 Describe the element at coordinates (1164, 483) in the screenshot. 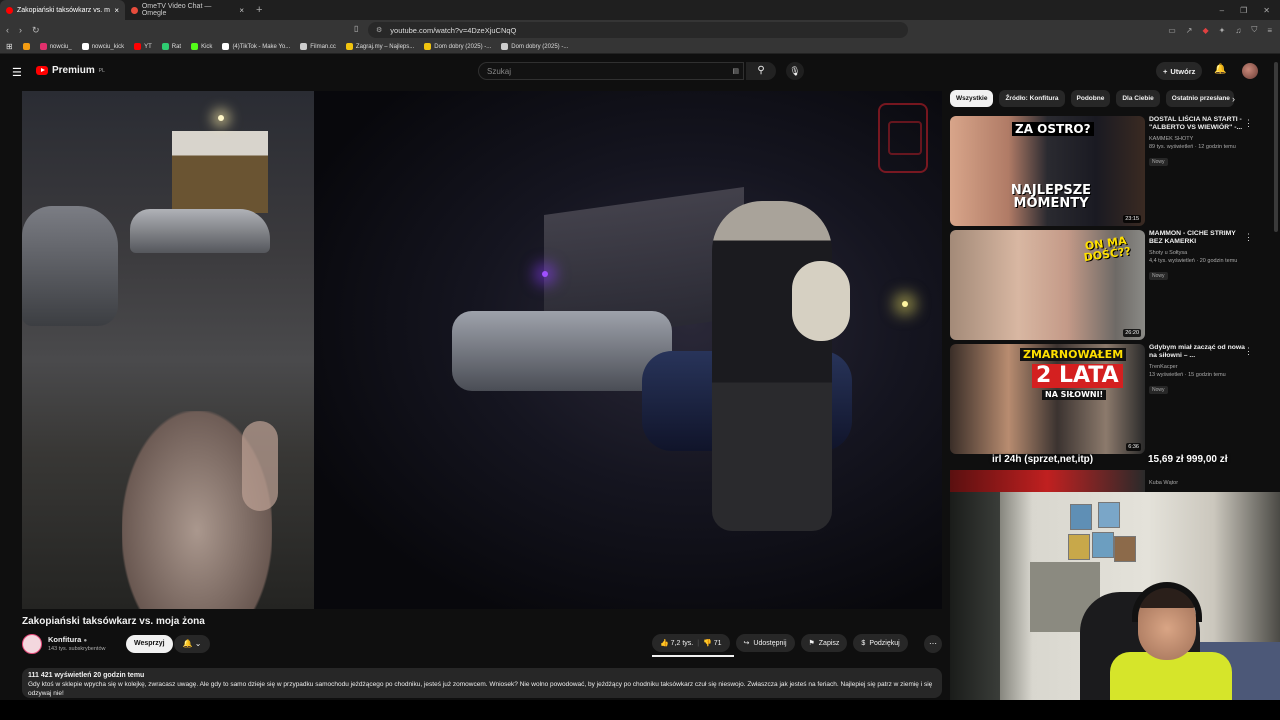

I see `recommendation-channel: Kuba Wątor` at that location.